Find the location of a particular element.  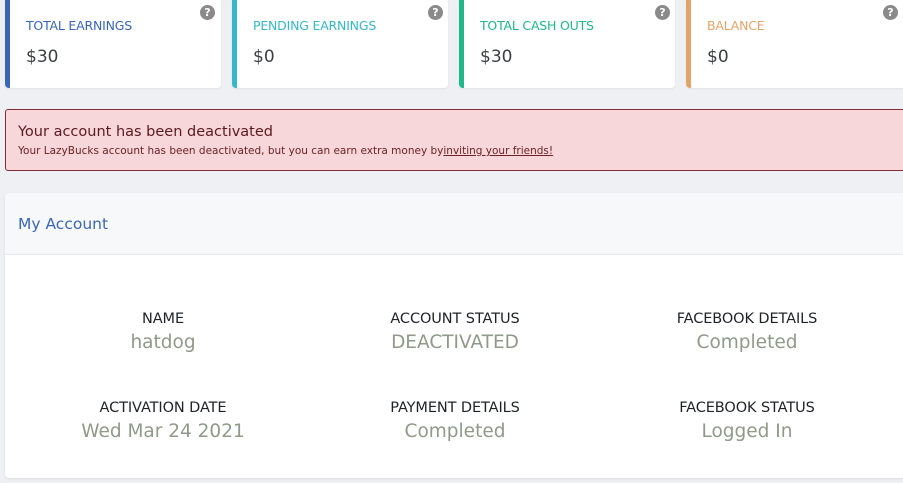

pending-earnings-label: PENDING EARNINGS is located at coordinates (315, 25).